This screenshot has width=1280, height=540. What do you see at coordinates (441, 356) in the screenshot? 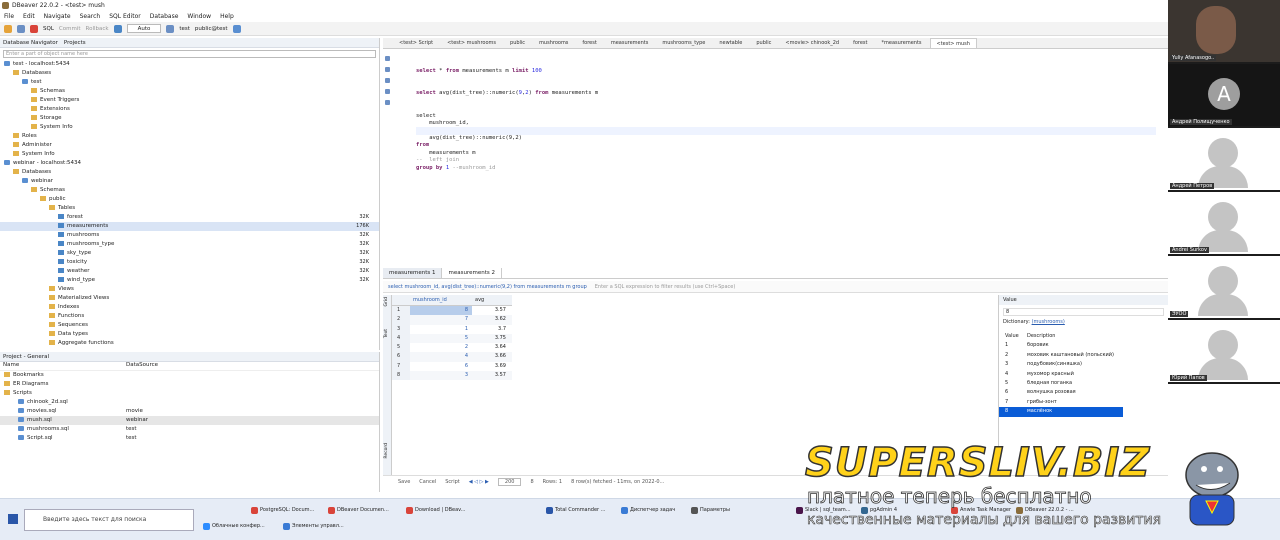
I see `table-cell: 4` at bounding box center [441, 356].